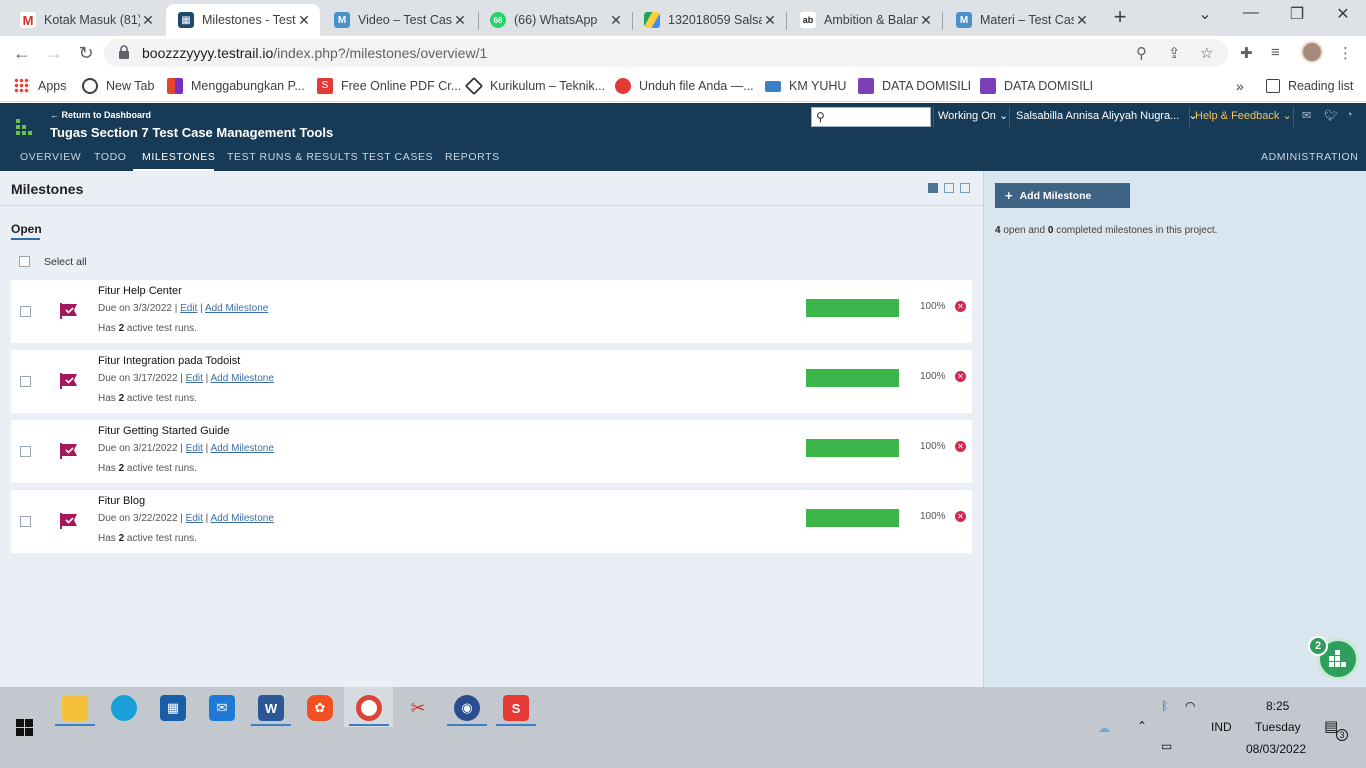 Image resolution: width=1366 pixels, height=768 pixels. I want to click on view-compact-icon, so click(933, 188).